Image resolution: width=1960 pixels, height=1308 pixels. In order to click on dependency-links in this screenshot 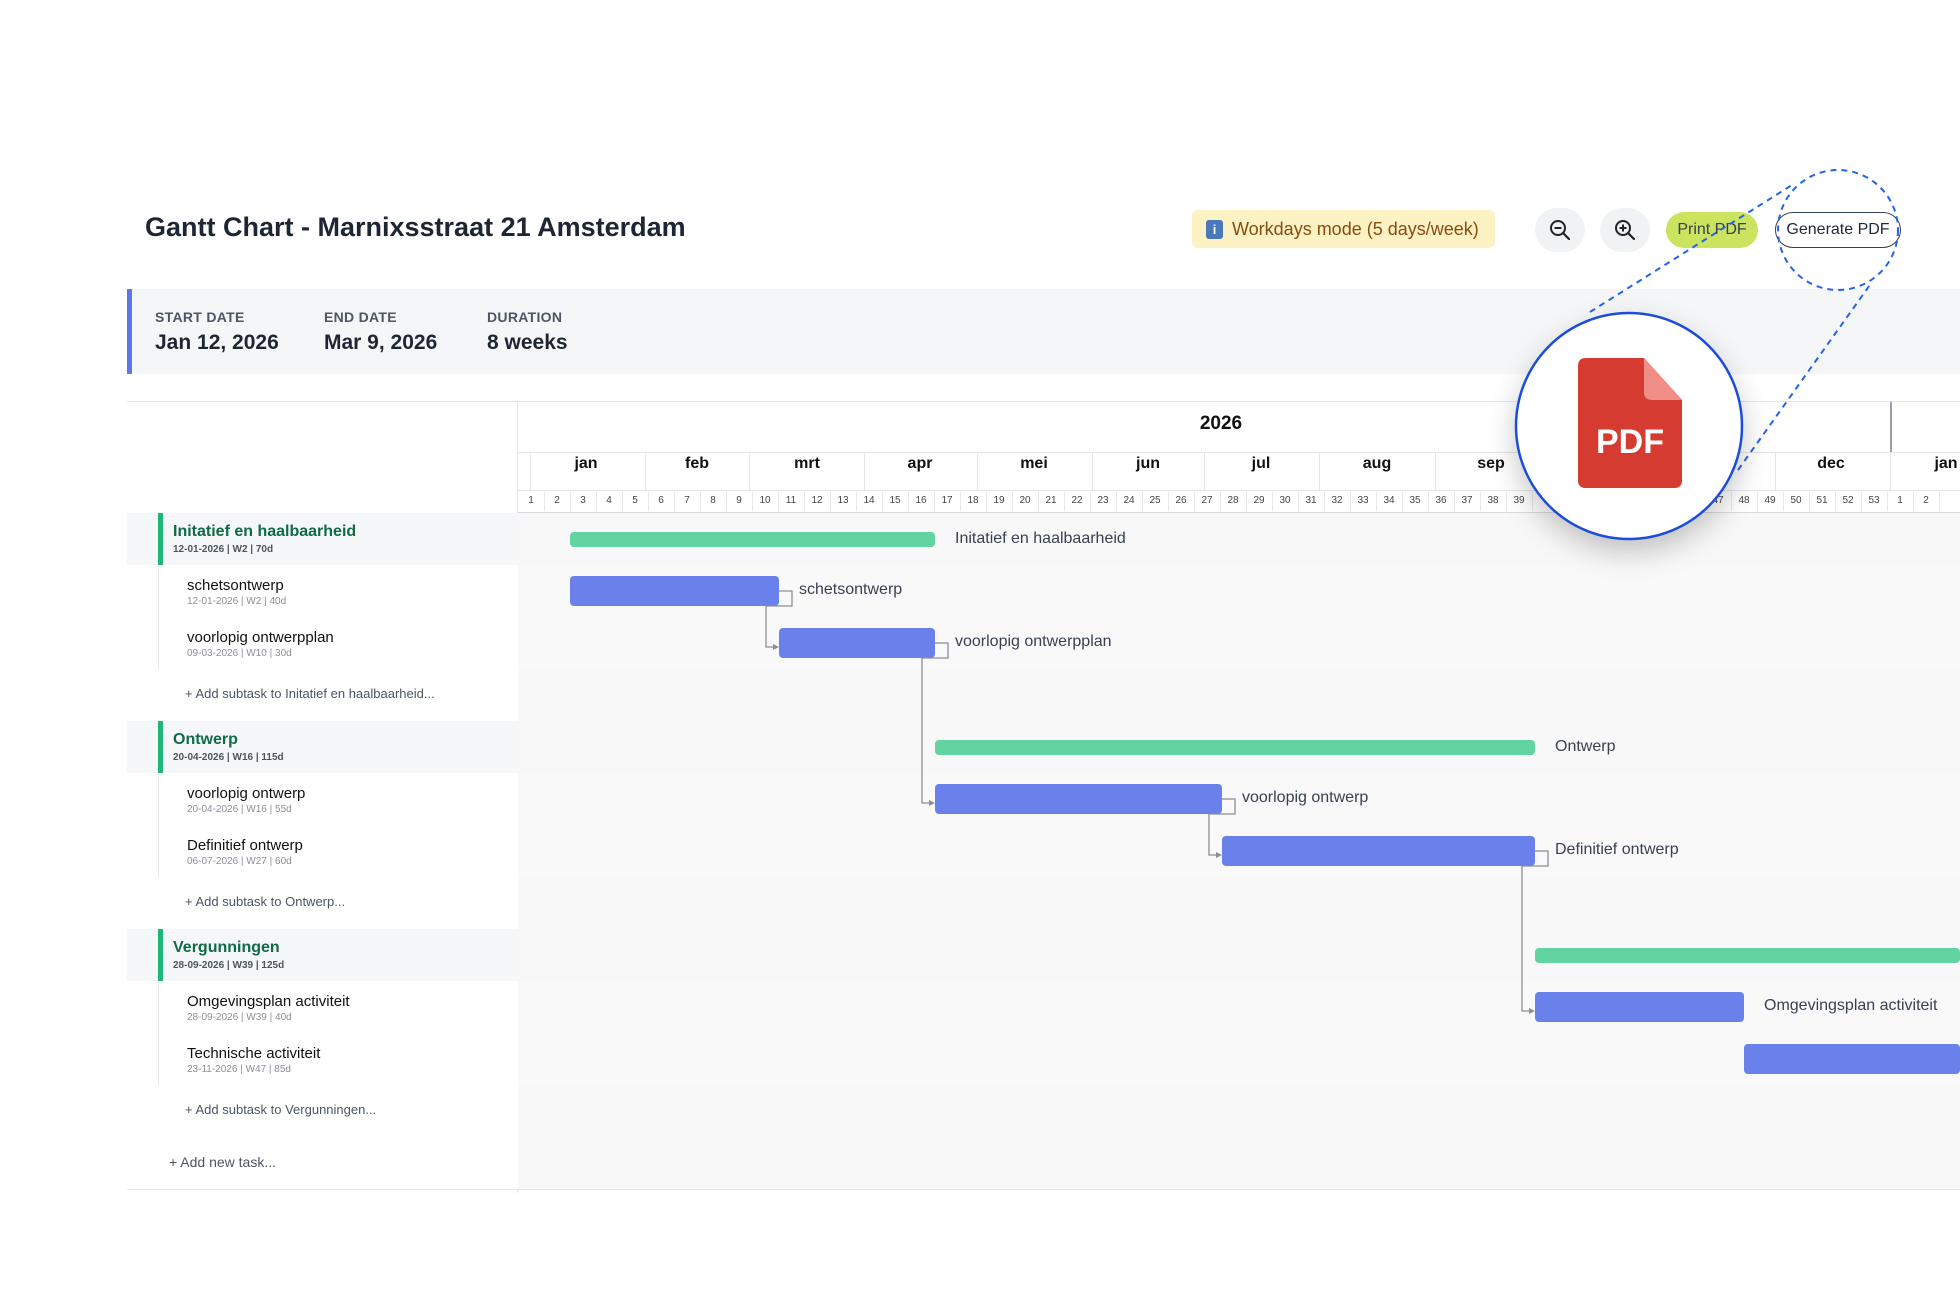, I will do `click(1157, 802)`.